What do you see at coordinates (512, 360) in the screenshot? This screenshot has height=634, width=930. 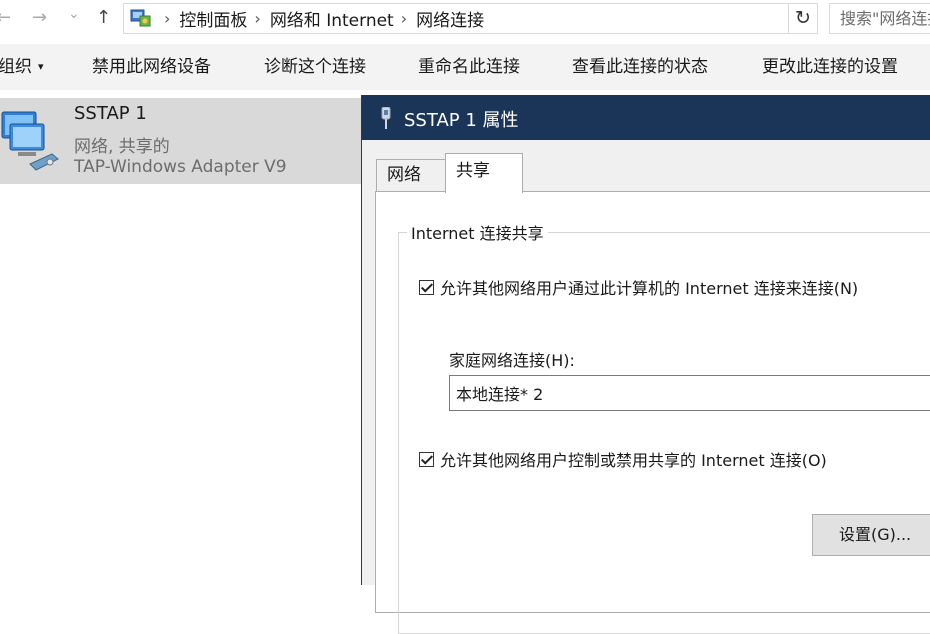 I see `home-network-label: 家庭网络连接(H):` at bounding box center [512, 360].